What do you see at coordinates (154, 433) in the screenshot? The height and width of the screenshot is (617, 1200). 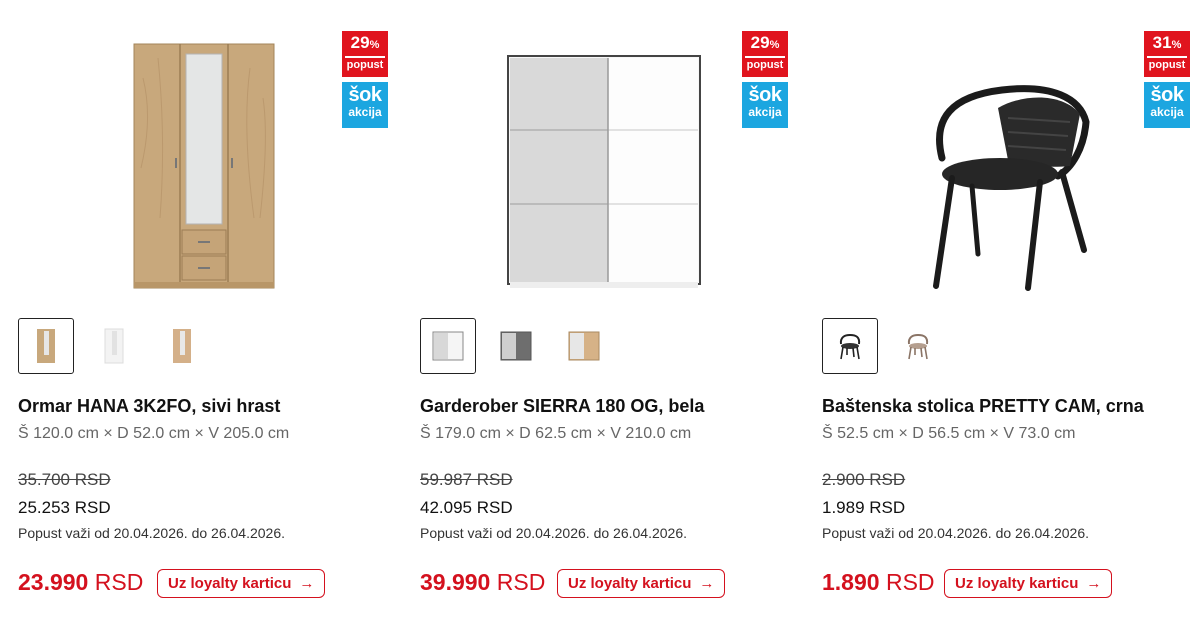 I see `product-dimensions: Š 120.0 cm × D 52.0 cm × V 205.0 cm` at bounding box center [154, 433].